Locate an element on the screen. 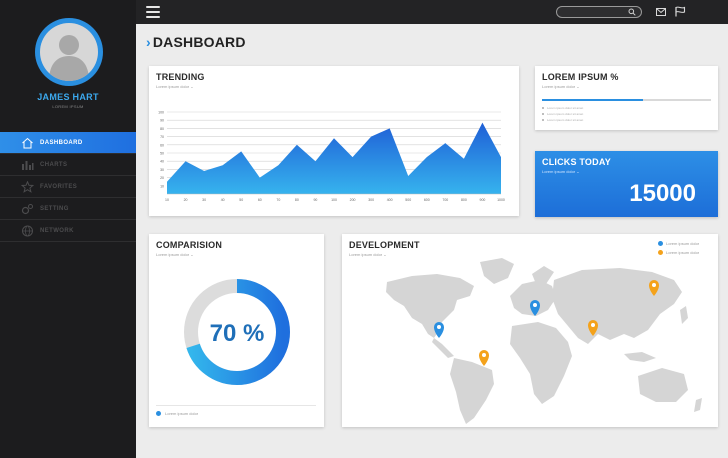 The width and height of the screenshot is (728, 458). sidebar-item-network: NETWORK is located at coordinates (68, 231).